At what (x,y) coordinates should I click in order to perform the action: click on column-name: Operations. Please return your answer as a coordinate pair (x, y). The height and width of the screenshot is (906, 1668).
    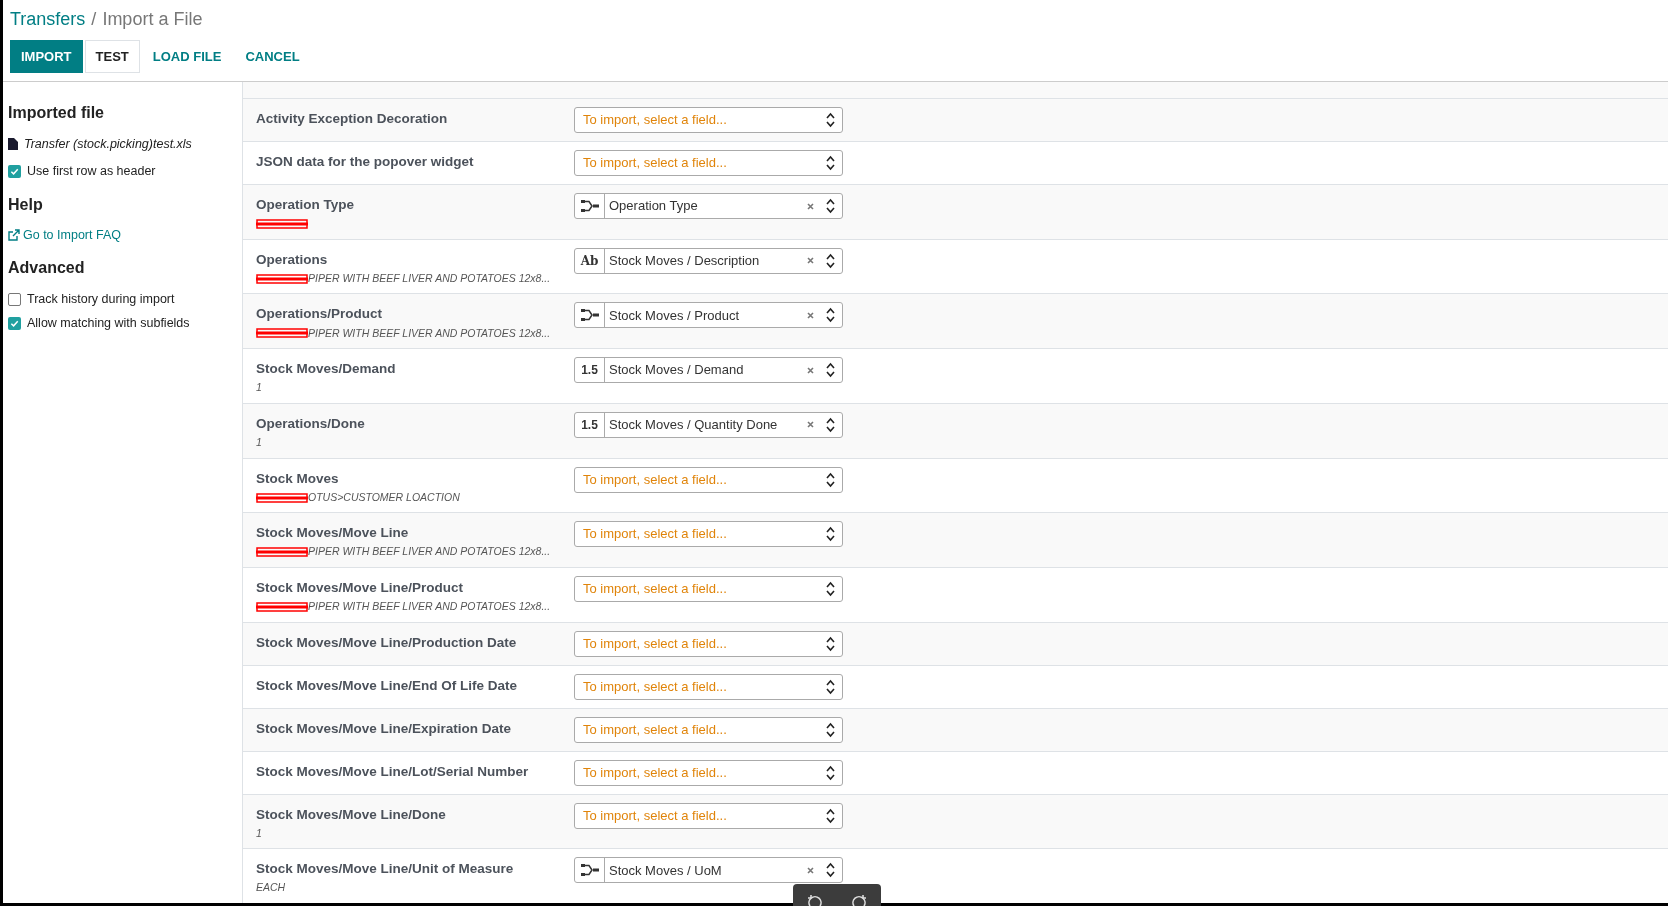
    Looking at the image, I should click on (292, 259).